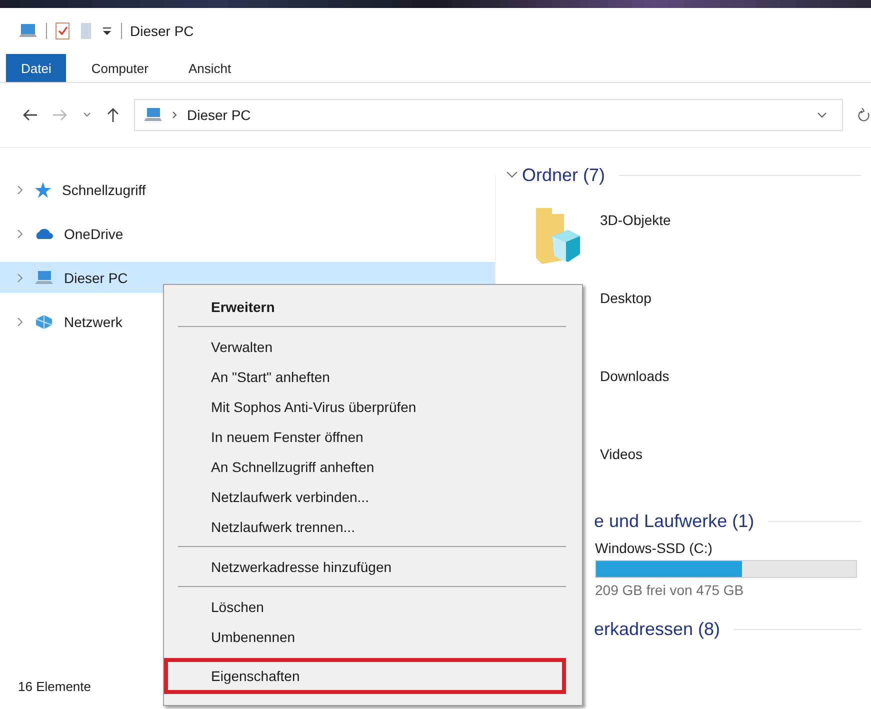  What do you see at coordinates (219, 115) in the screenshot?
I see `path-text: Dieser PC` at bounding box center [219, 115].